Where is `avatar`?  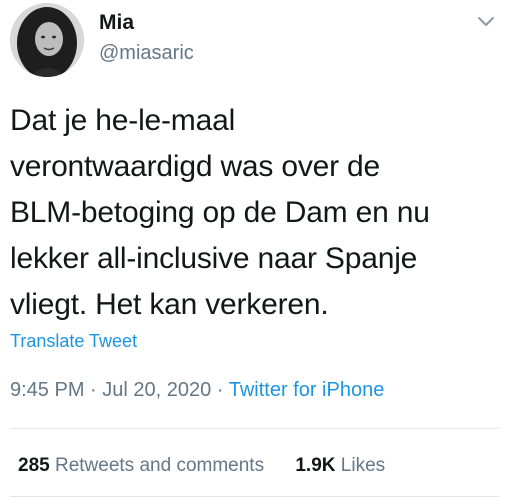 avatar is located at coordinates (47, 40).